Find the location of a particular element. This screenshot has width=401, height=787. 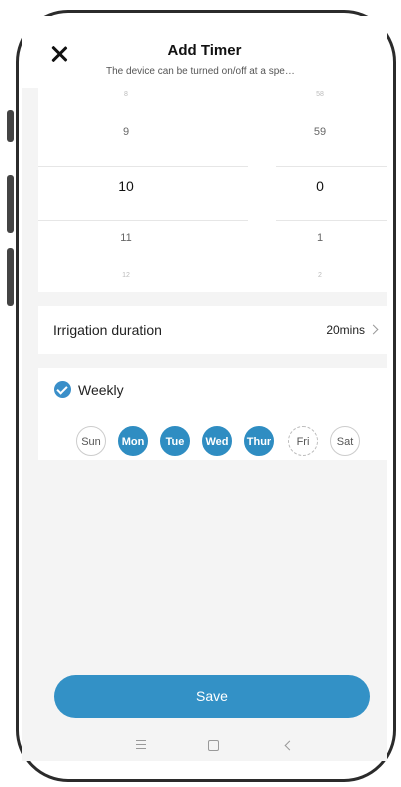

day-toggle-sat: Sat is located at coordinates (345, 441).